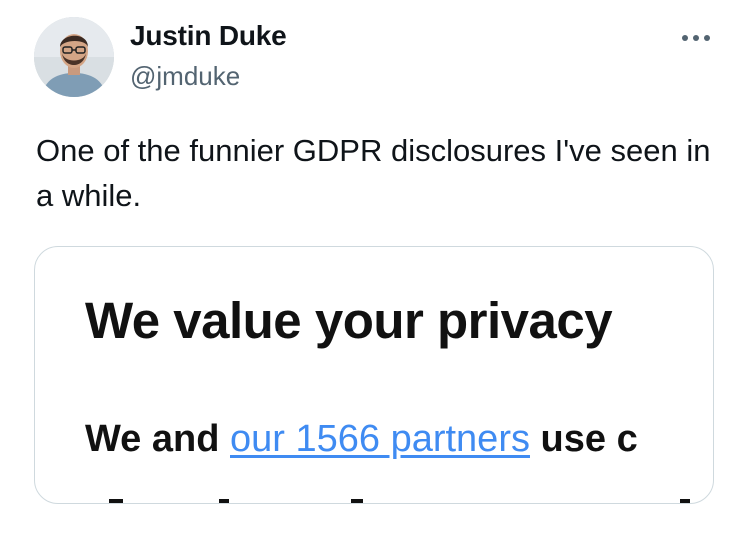 Image resolution: width=750 pixels, height=534 pixels. What do you see at coordinates (589, 439) in the screenshot?
I see `consent-body-suffix: use c` at bounding box center [589, 439].